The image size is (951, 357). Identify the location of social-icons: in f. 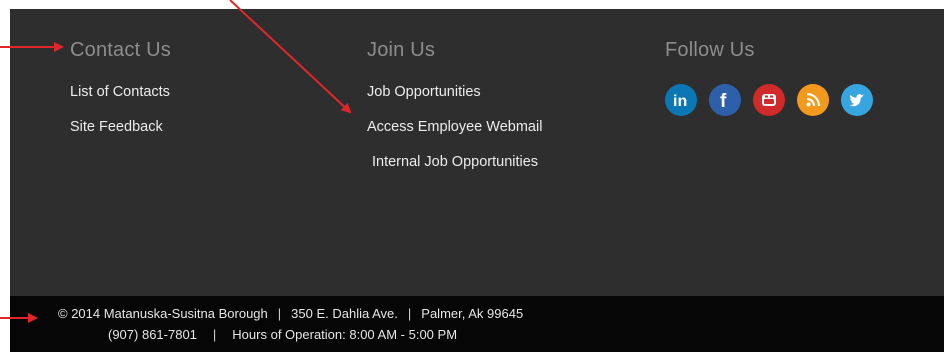
(769, 100).